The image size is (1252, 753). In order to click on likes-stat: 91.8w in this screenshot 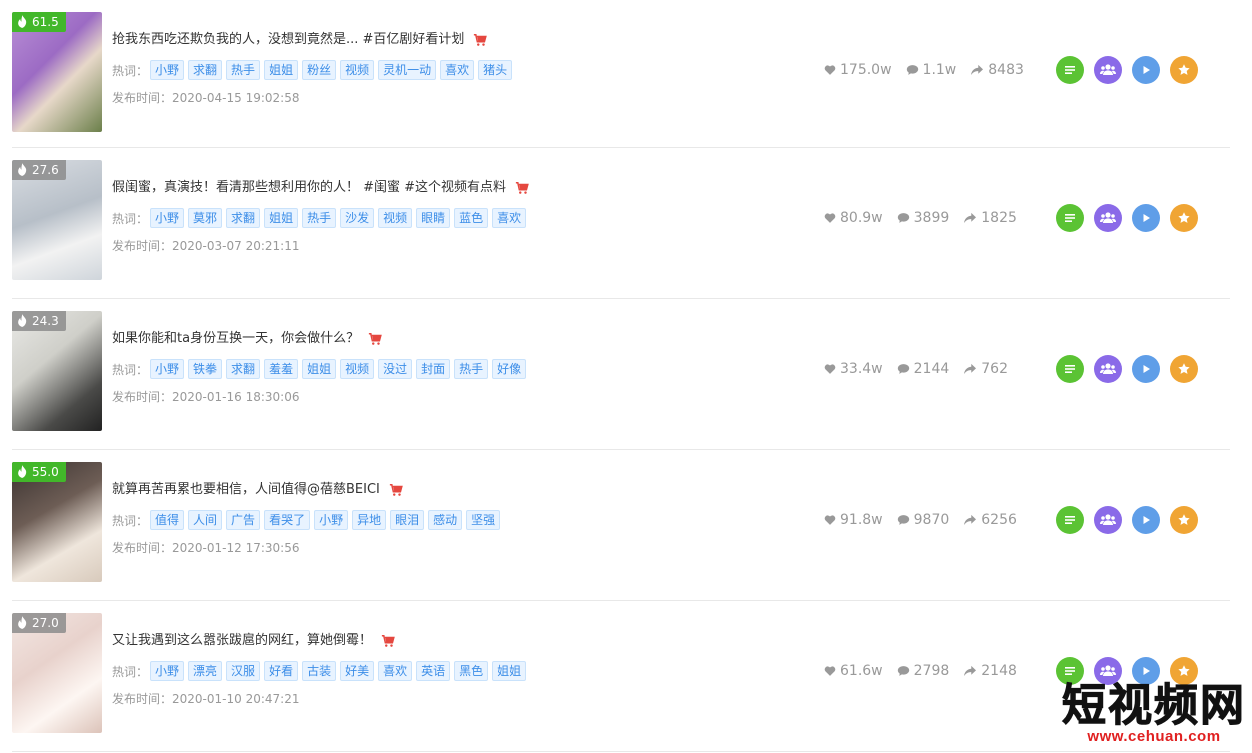, I will do `click(853, 520)`.